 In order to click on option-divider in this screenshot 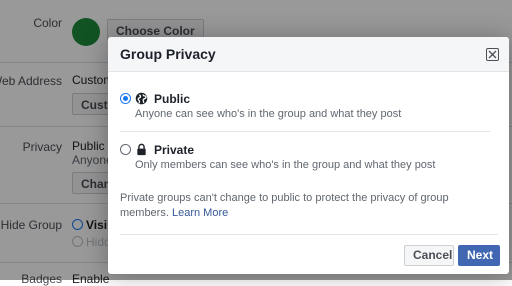, I will do `click(305, 131)`.